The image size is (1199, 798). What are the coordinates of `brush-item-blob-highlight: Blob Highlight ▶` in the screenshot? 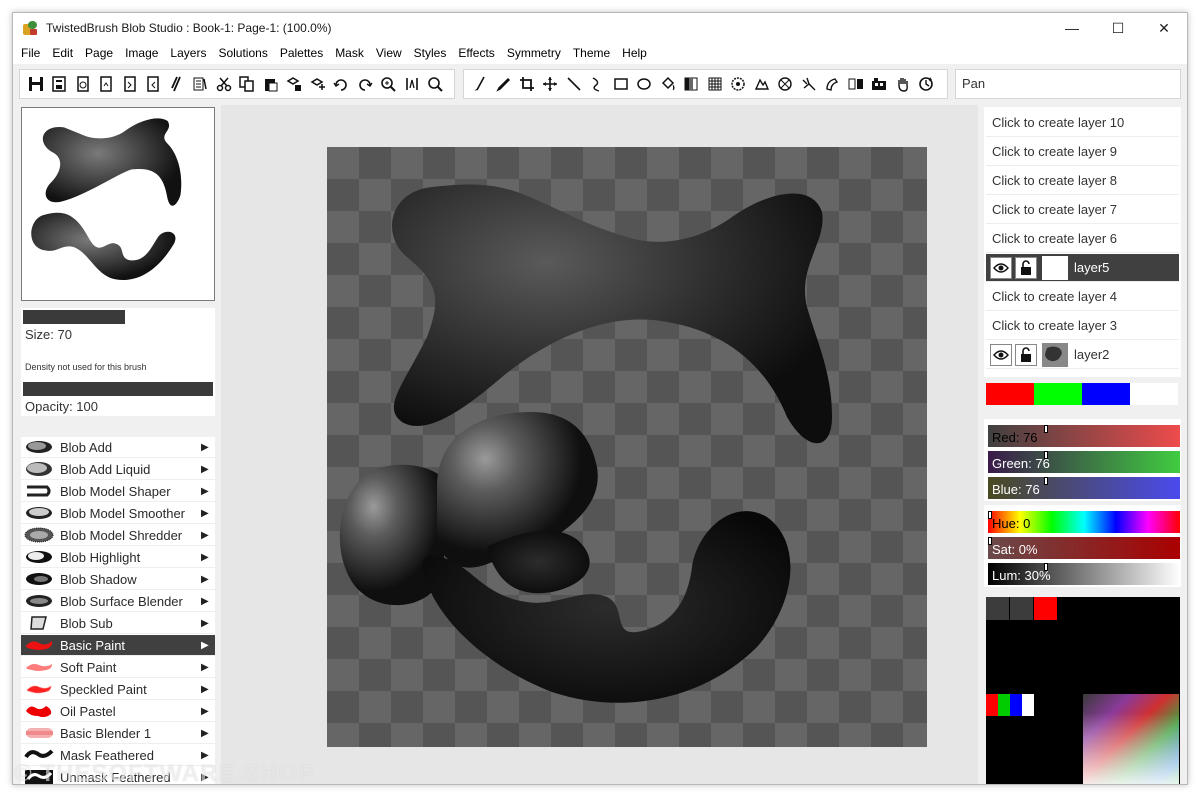 It's located at (118, 557).